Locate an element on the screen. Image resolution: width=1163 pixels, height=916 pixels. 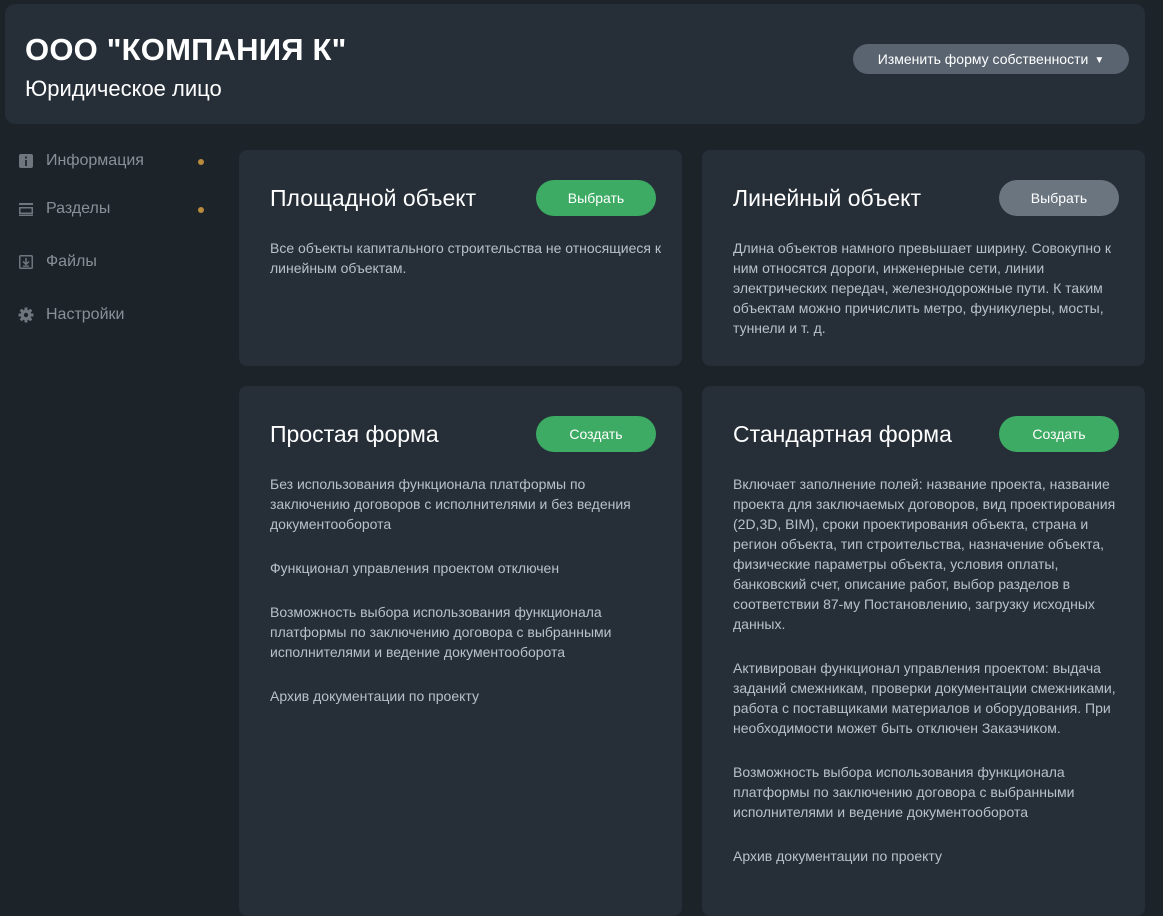
select-linear-object-button: Выбрать is located at coordinates (1059, 198).